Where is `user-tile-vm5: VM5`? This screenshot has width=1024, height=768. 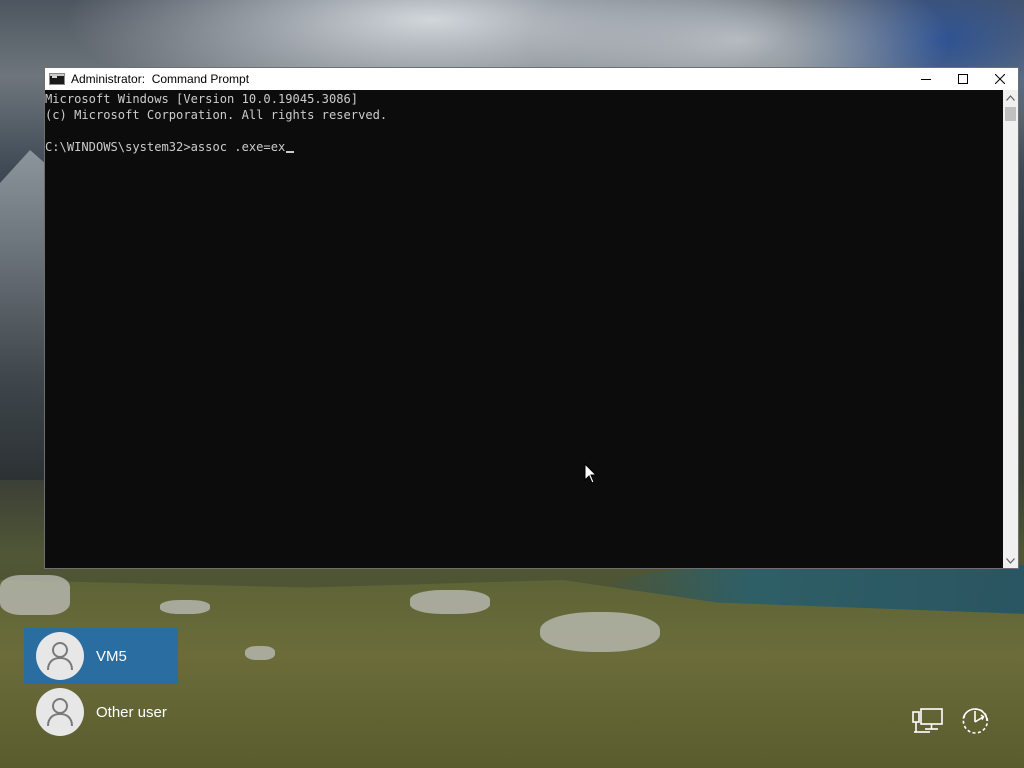
user-tile-vm5: VM5 is located at coordinates (101, 656).